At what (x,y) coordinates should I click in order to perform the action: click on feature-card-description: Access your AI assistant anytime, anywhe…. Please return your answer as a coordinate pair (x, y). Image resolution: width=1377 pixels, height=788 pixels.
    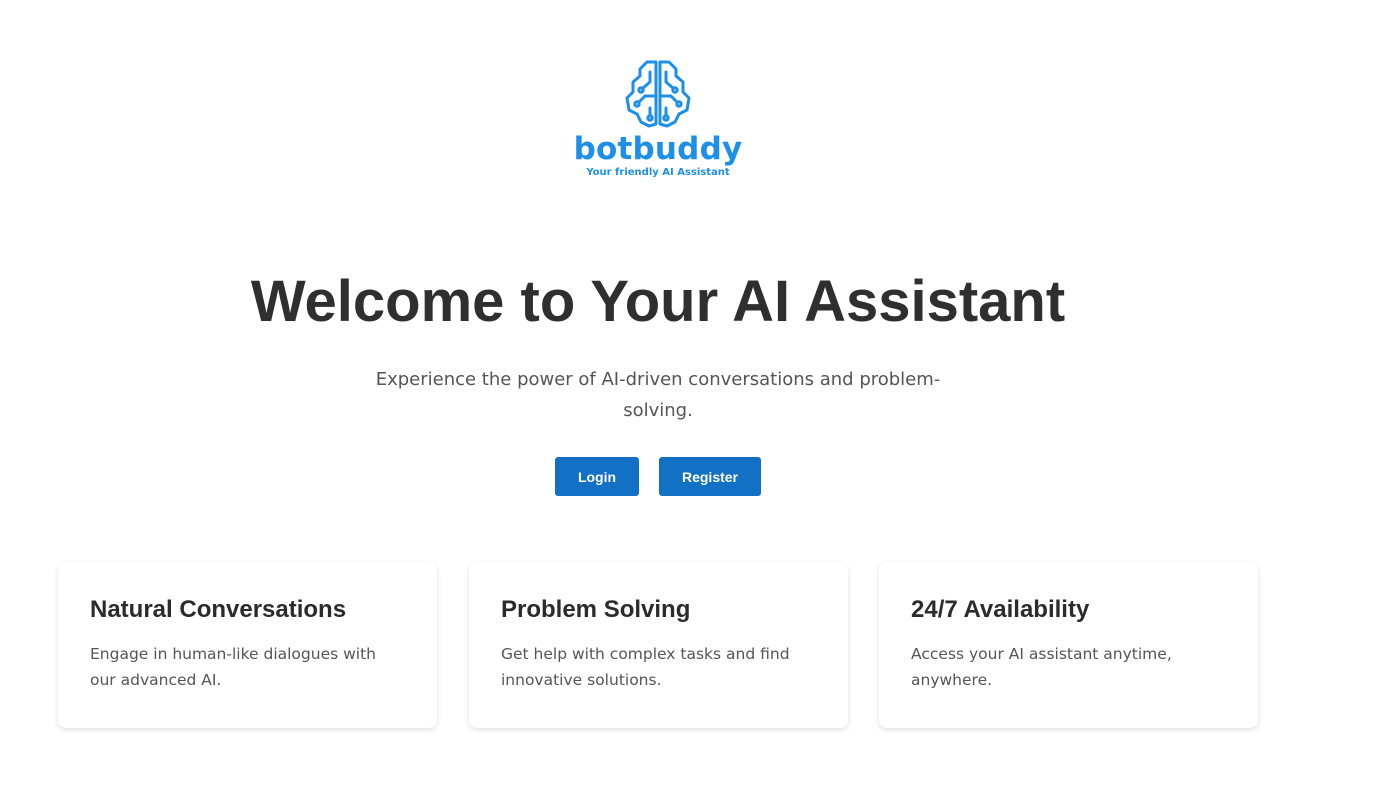
    Looking at the image, I should click on (1041, 667).